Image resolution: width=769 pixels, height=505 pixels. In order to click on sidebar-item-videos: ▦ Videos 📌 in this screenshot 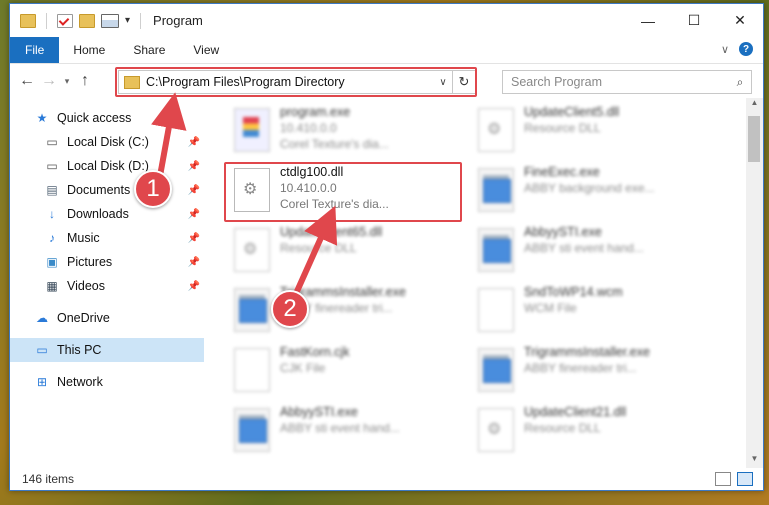, I will do `click(107, 286)`.